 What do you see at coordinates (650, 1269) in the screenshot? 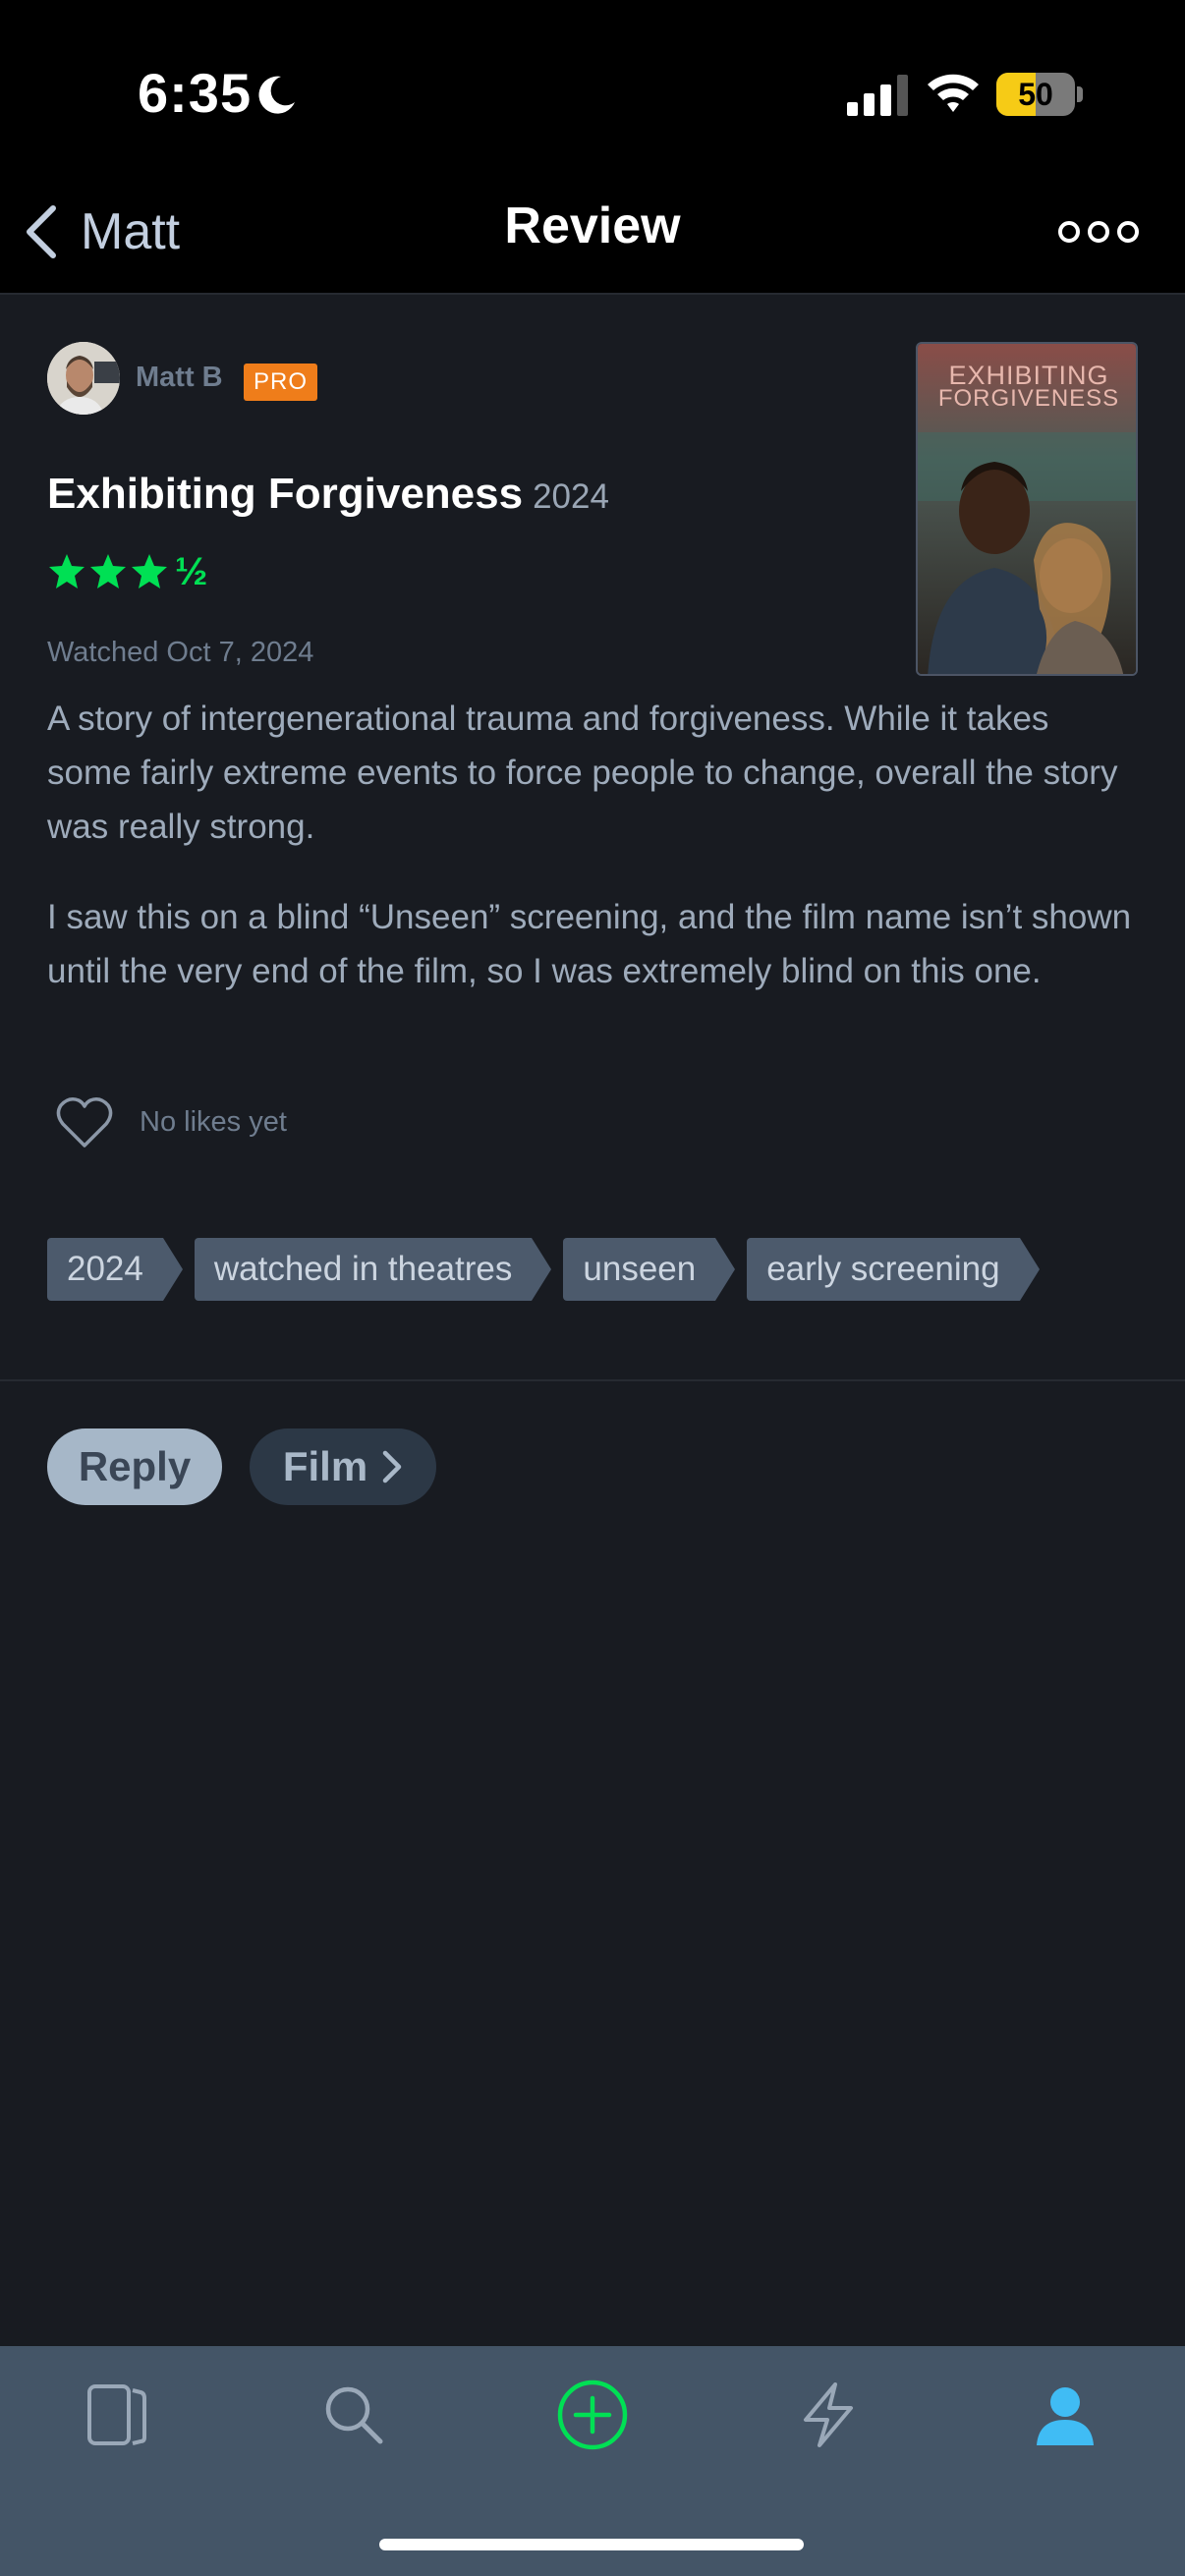
I see `tag: unseen` at bounding box center [650, 1269].